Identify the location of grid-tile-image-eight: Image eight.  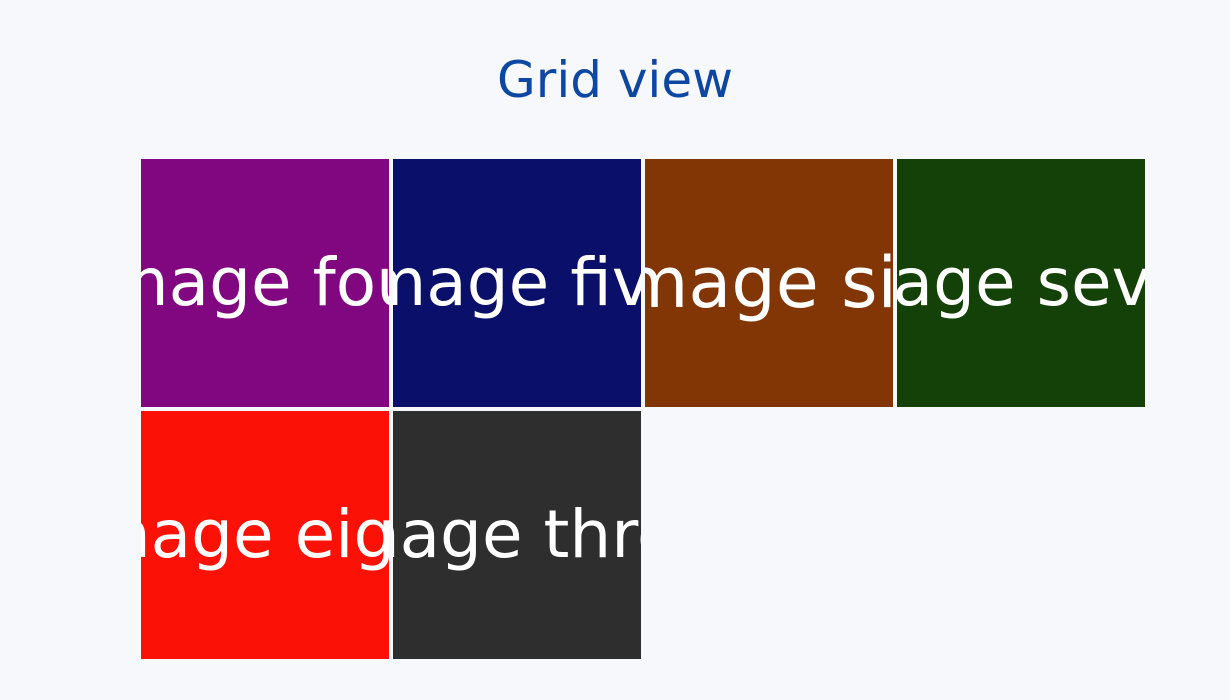
(265, 535).